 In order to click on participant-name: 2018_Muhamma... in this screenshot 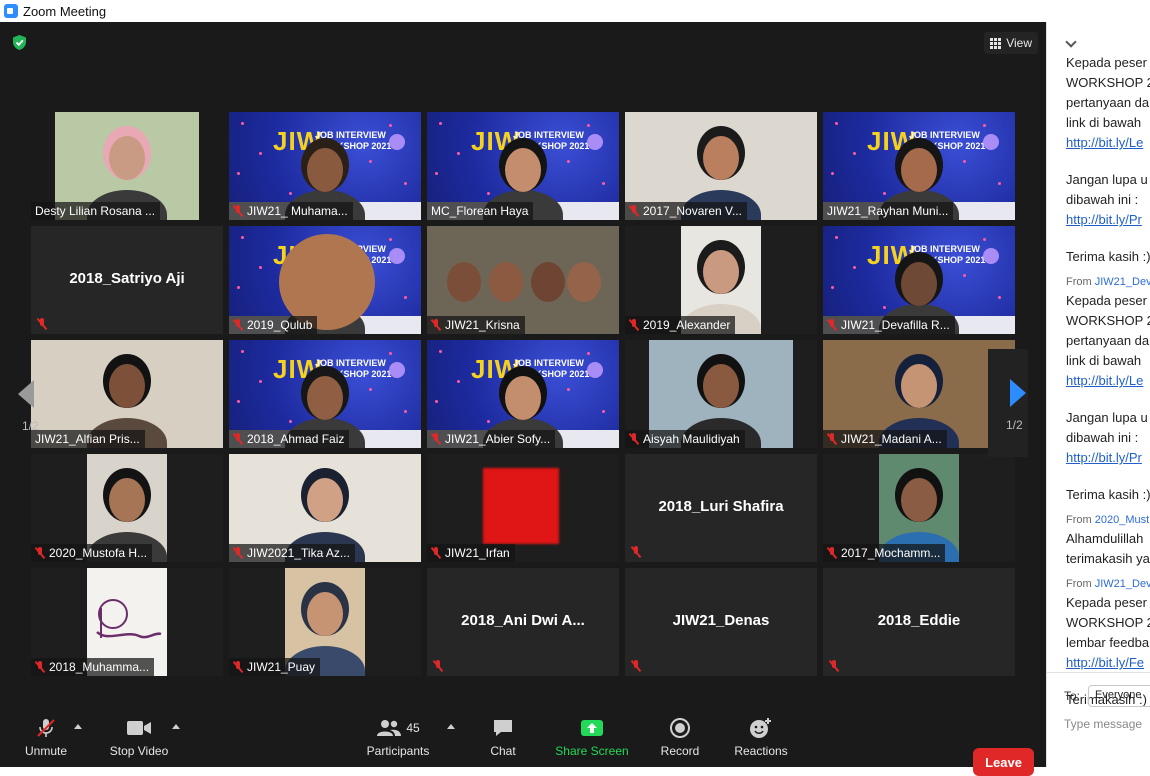, I will do `click(99, 667)`.